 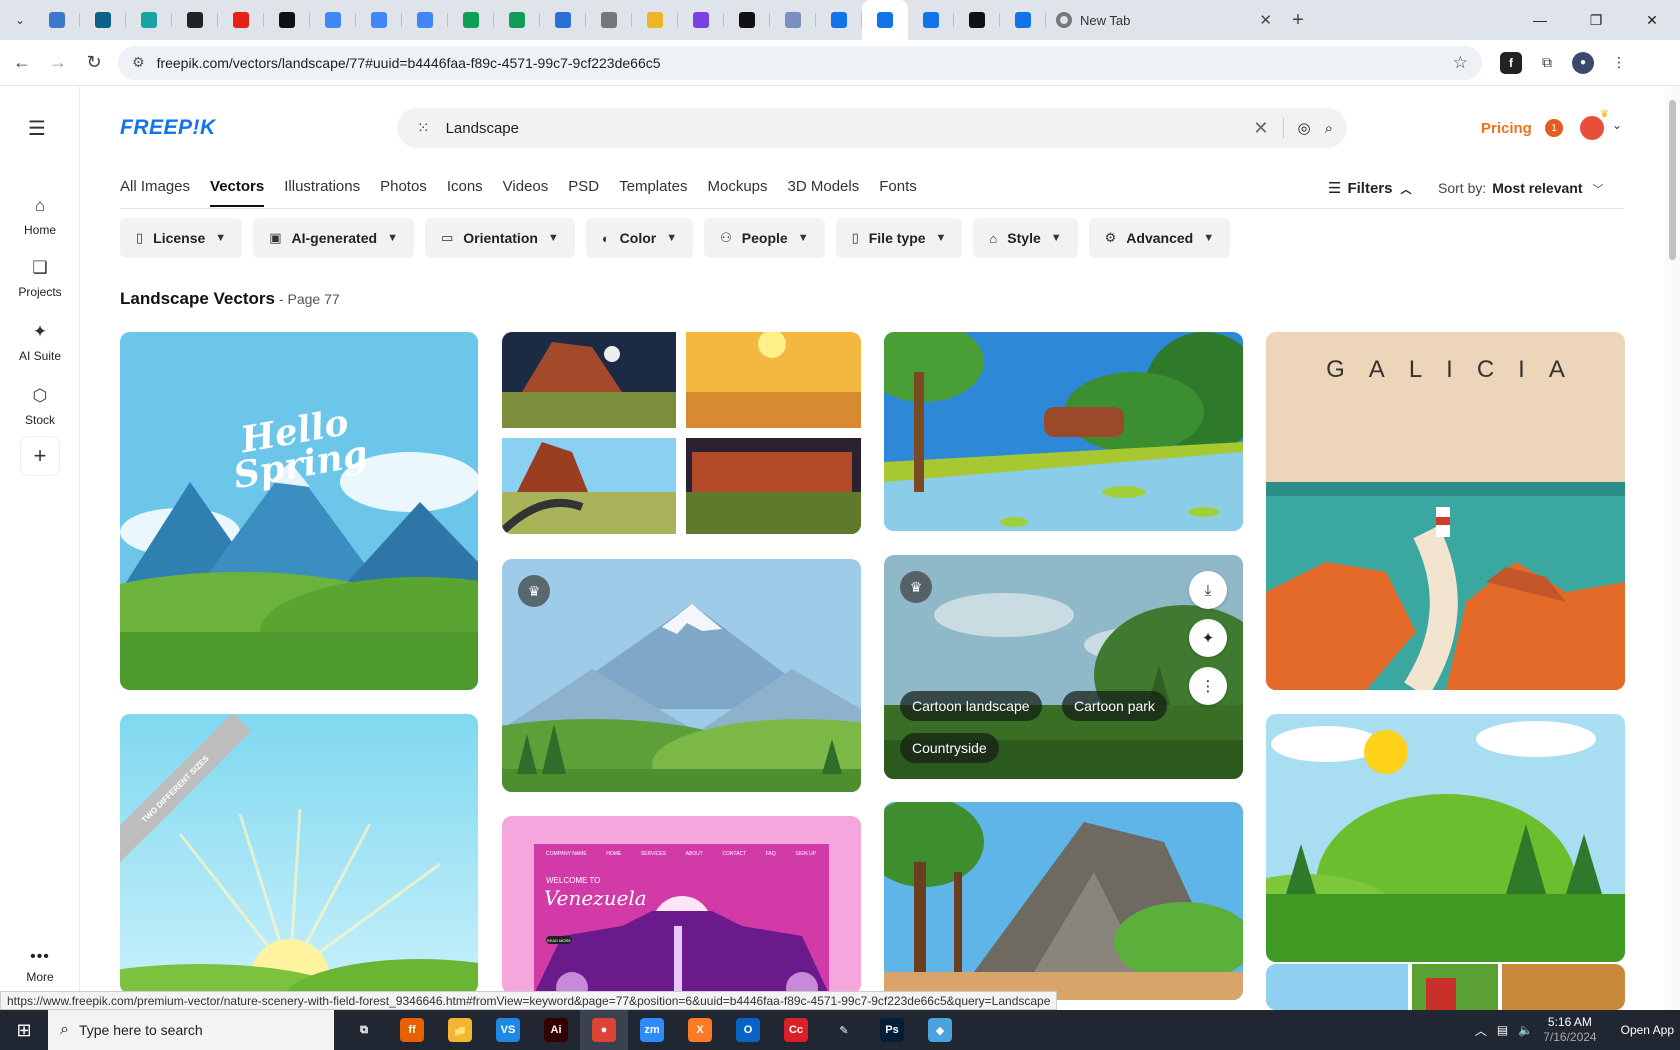 I want to click on filter-chip-people: ⚇ People ▼, so click(x=764, y=238).